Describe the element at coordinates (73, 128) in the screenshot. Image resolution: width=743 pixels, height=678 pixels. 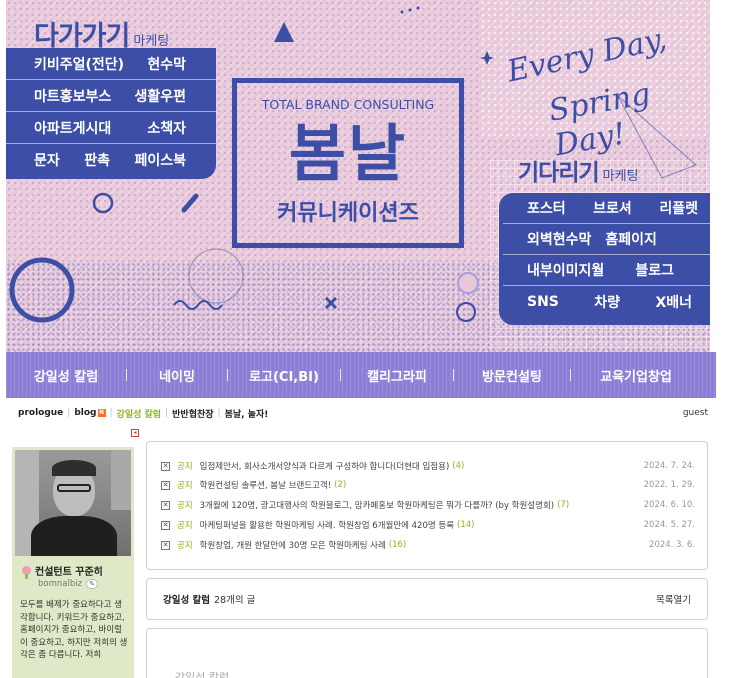
I see `keyword: 아파트게시대` at that location.